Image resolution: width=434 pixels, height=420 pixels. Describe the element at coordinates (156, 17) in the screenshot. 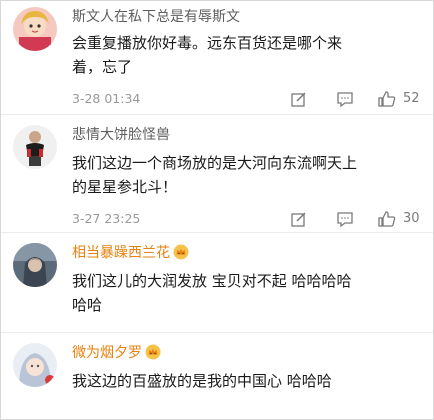

I see `username: 斯文人在私下总是有辱斯文` at that location.